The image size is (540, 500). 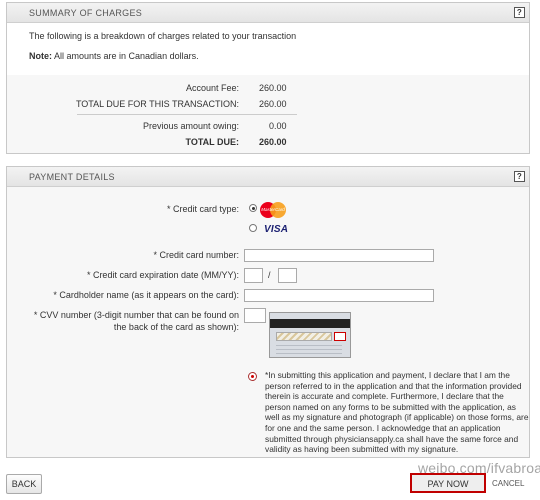 I want to click on charge-row-account-fee: Account Fee: 260.00, so click(x=268, y=90).